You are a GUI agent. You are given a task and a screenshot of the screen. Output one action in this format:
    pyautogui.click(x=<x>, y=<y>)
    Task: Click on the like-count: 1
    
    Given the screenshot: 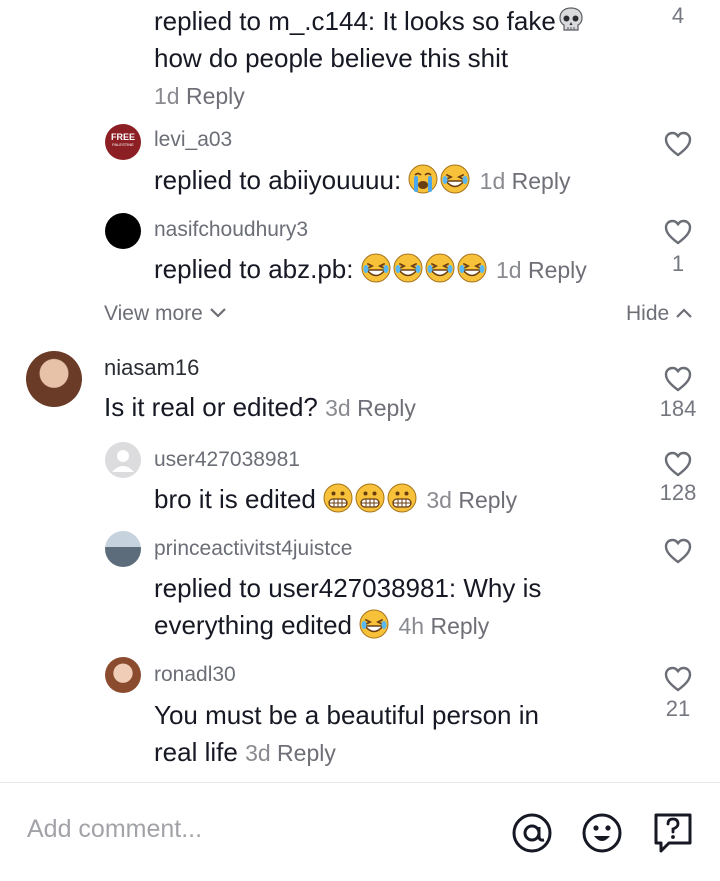 What is the action you would take?
    pyautogui.click(x=678, y=263)
    